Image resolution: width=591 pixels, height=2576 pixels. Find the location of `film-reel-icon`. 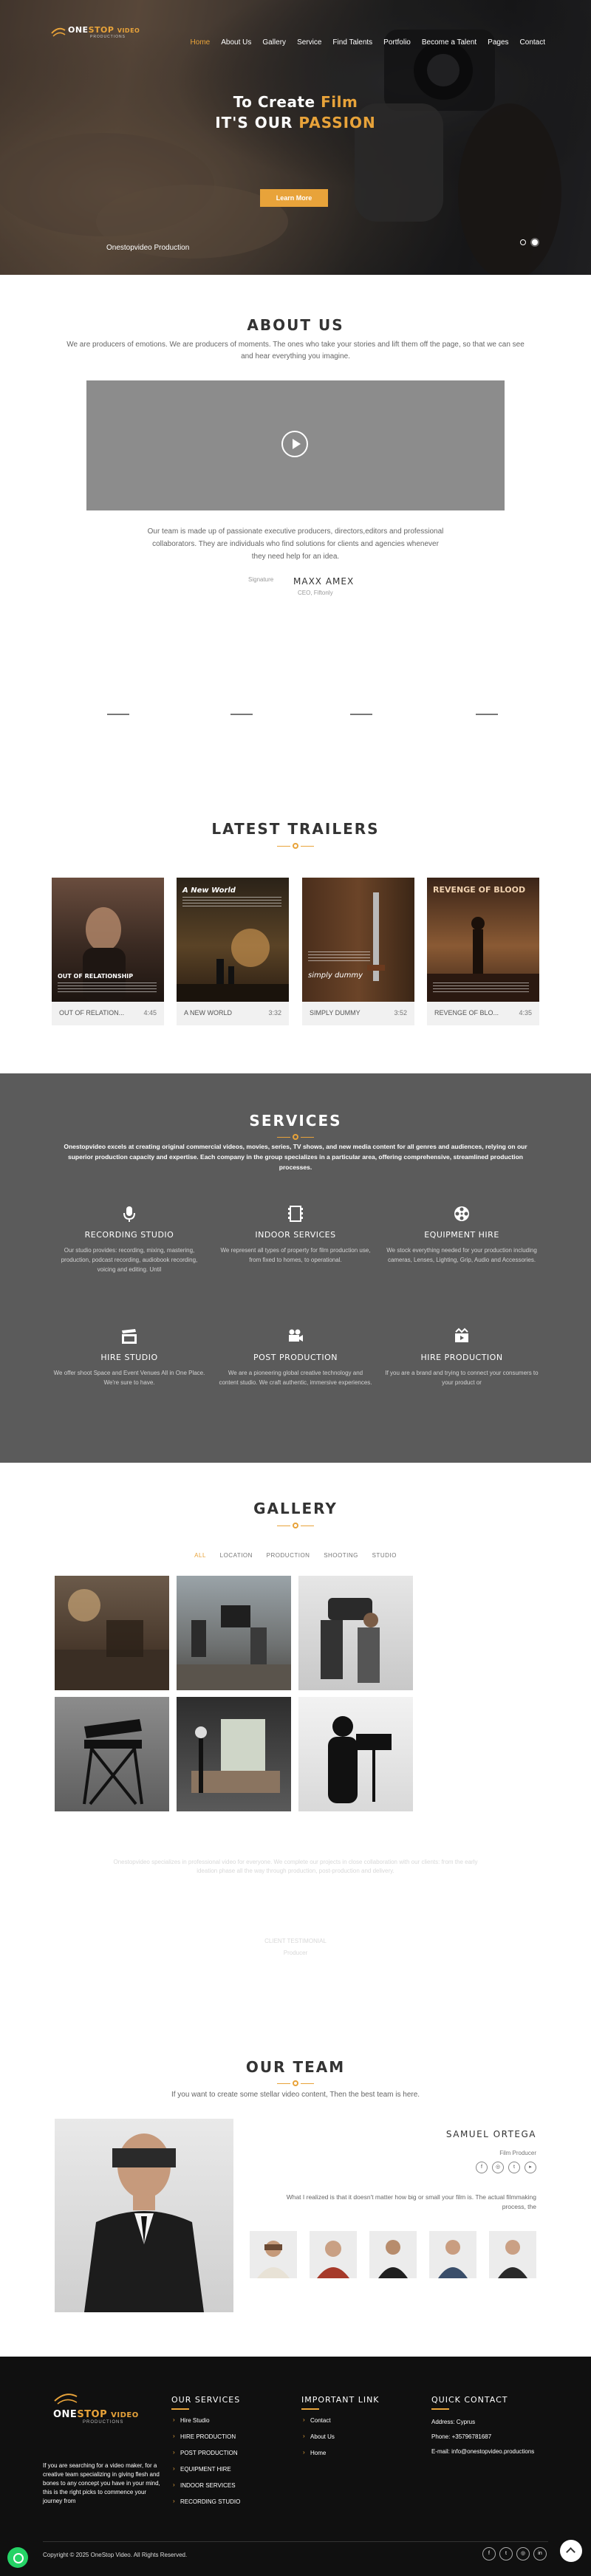

film-reel-icon is located at coordinates (461, 1213).